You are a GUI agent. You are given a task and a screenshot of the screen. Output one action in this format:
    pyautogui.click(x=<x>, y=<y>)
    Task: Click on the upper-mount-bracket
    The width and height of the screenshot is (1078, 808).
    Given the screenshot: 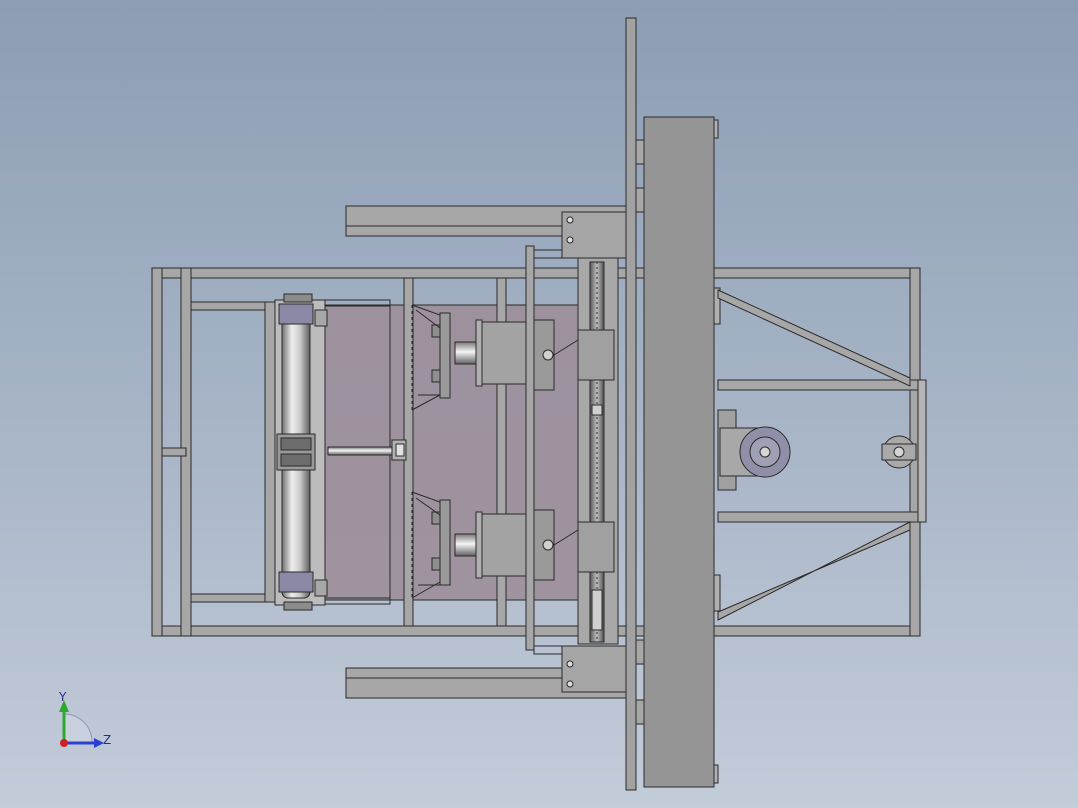 What is the action you would take?
    pyautogui.click(x=594, y=235)
    